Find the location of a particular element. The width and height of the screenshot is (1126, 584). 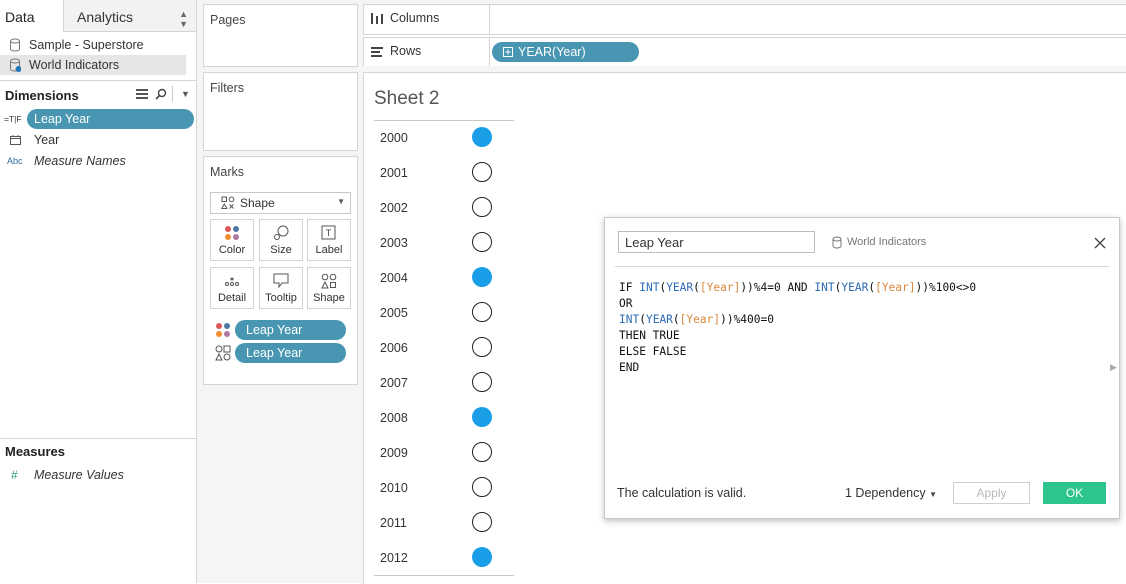

year-row-pill: YEAR(Year) is located at coordinates (565, 52).